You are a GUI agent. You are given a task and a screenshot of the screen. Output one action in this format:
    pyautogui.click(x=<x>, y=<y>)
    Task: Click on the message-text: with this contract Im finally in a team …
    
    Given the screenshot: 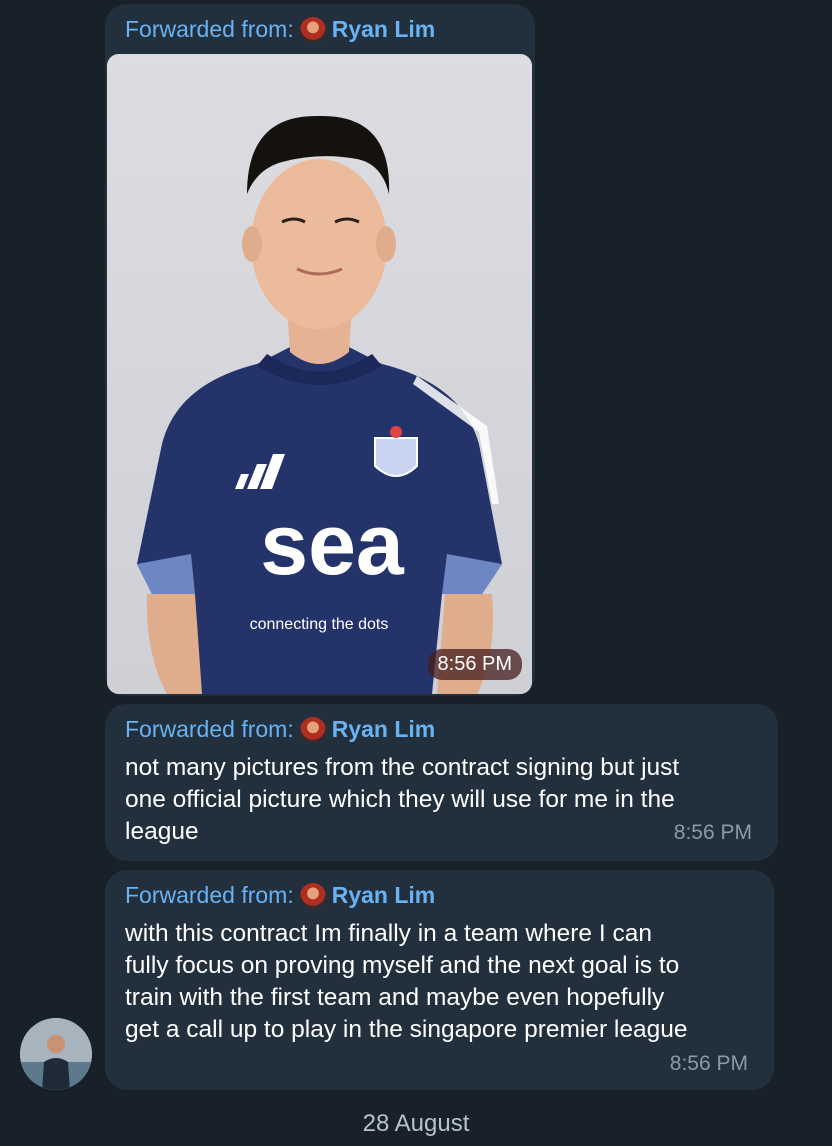 What is the action you would take?
    pyautogui.click(x=406, y=982)
    